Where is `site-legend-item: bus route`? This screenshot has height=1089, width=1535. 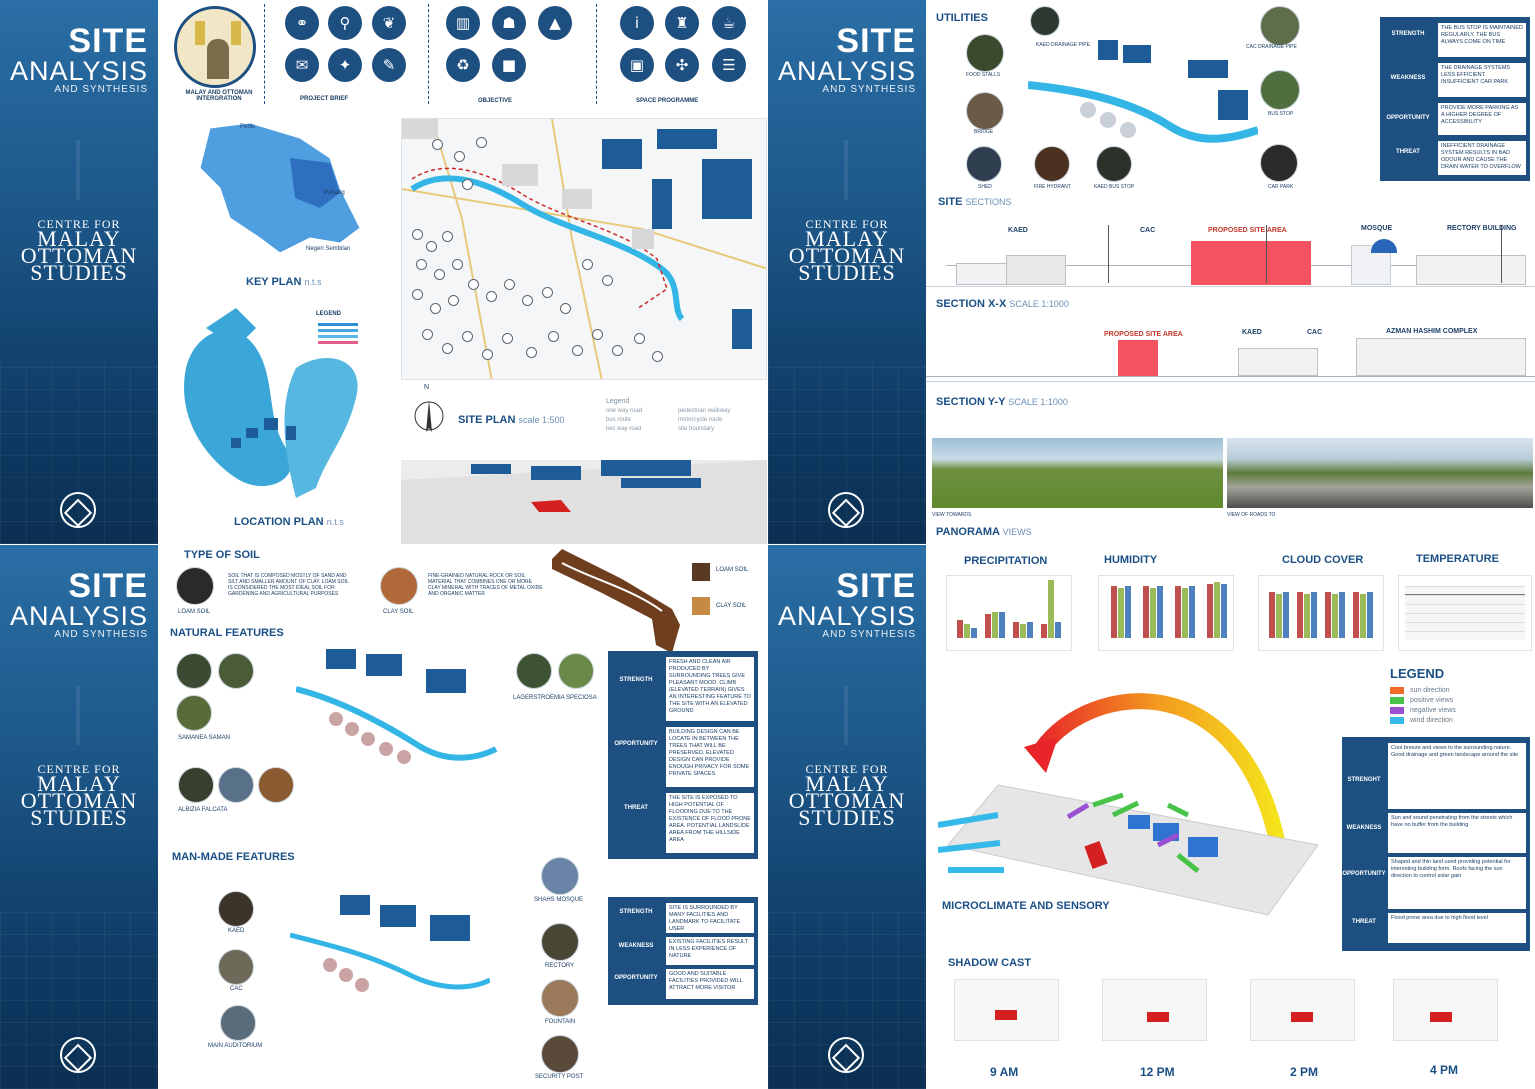 site-legend-item: bus route is located at coordinates (619, 420).